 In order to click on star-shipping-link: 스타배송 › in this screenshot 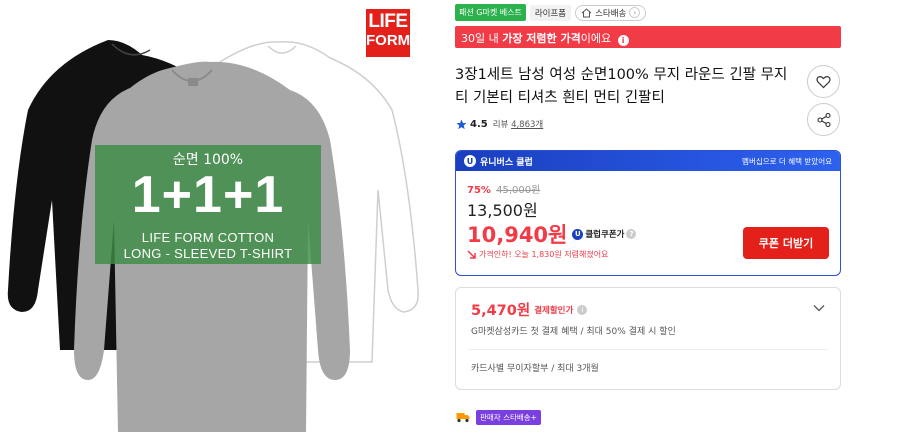, I will do `click(611, 12)`.